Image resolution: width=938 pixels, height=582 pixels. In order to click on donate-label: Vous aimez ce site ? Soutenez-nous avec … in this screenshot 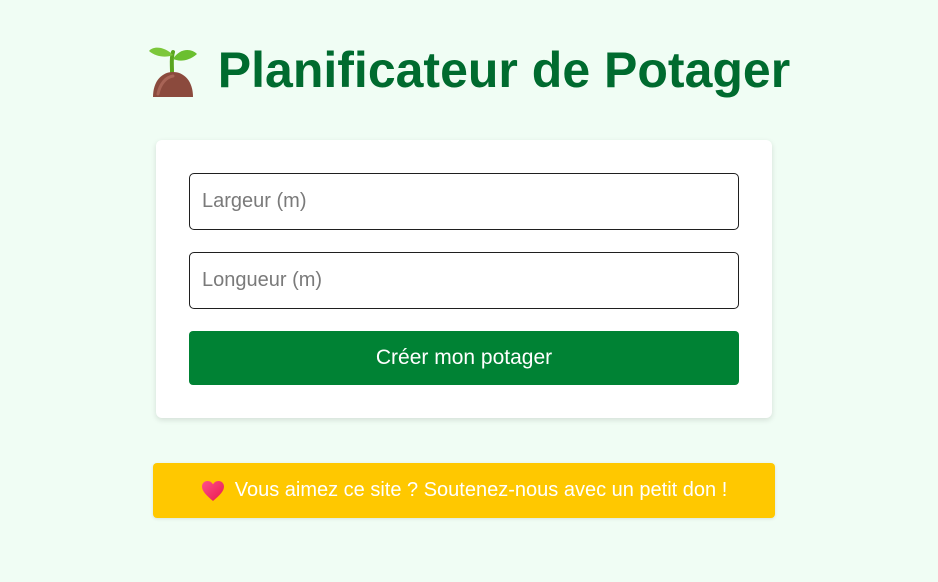, I will do `click(481, 490)`.